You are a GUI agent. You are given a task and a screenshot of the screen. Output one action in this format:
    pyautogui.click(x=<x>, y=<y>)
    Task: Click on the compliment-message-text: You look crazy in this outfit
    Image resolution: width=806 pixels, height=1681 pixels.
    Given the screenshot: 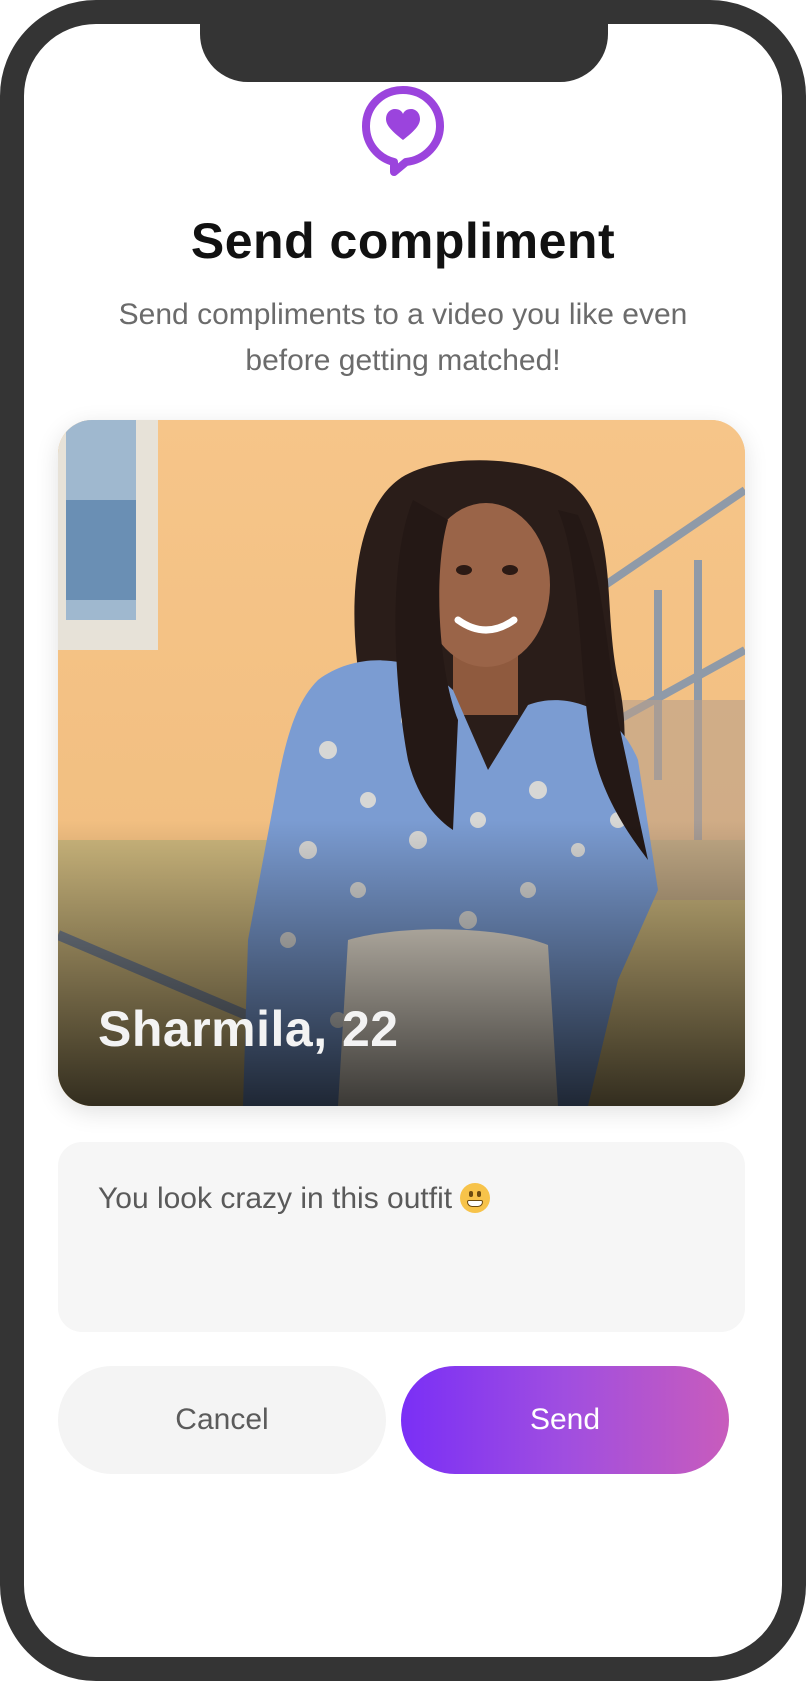 What is the action you would take?
    pyautogui.click(x=275, y=1198)
    